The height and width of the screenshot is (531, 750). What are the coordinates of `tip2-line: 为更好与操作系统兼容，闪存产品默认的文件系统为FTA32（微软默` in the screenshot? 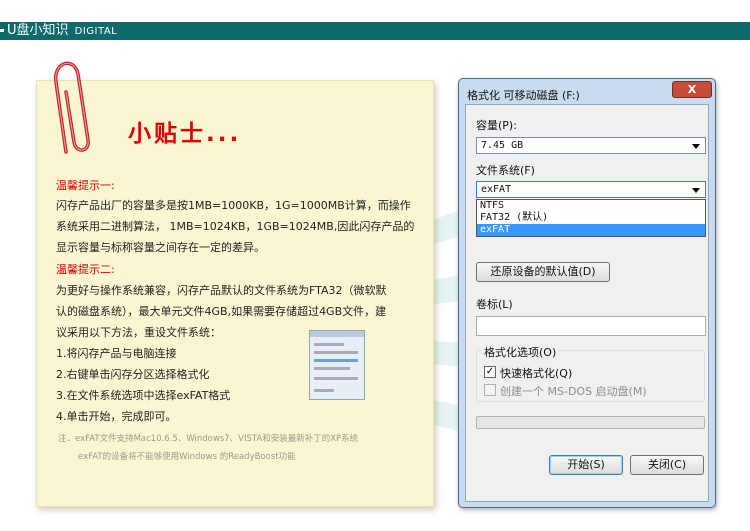 It's located at (221, 290).